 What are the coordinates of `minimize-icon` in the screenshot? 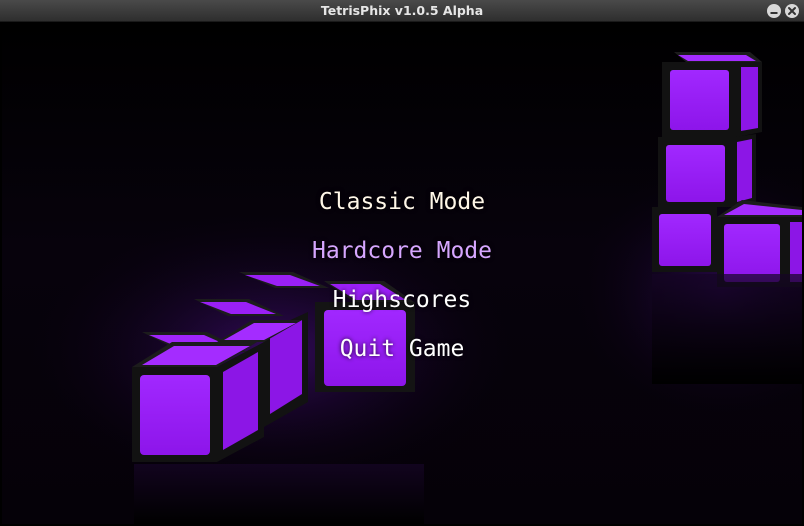 It's located at (774, 13).